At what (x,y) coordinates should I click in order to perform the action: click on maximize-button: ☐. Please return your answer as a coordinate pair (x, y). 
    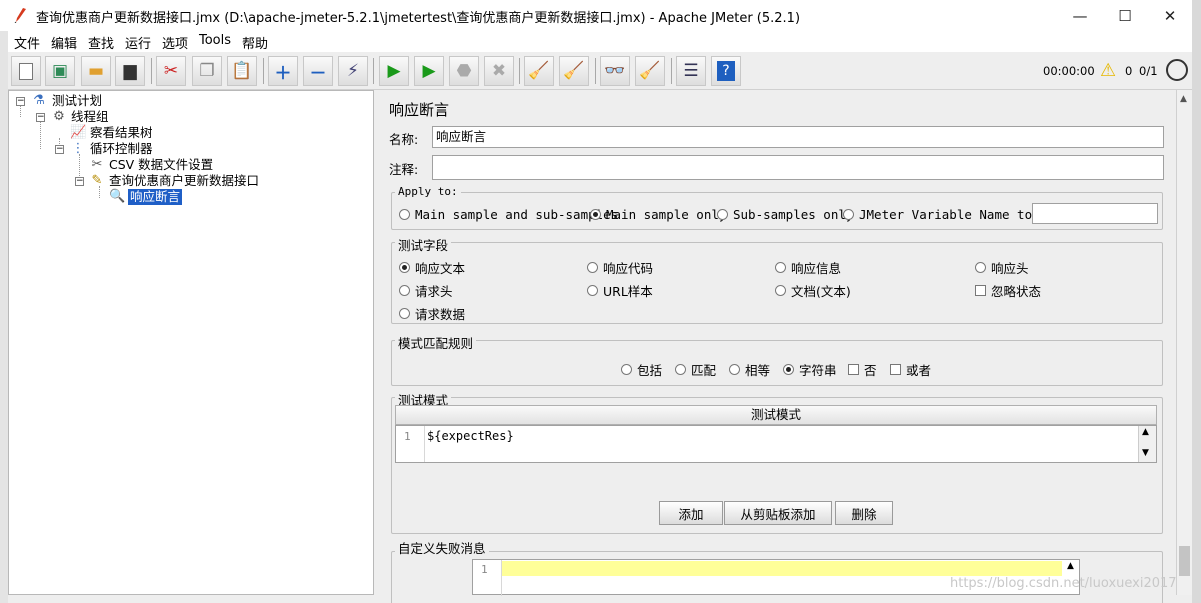
    Looking at the image, I should click on (1125, 15).